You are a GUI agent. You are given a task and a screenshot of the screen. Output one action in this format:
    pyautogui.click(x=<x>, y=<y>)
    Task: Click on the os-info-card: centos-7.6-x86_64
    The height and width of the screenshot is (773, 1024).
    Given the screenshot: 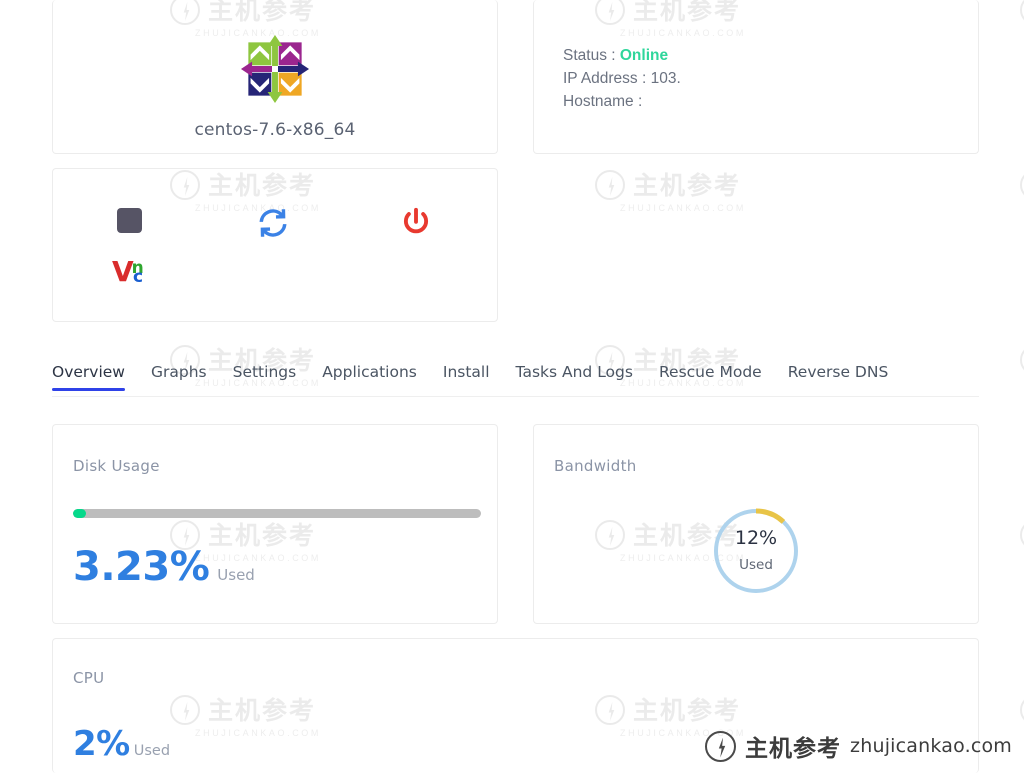 What is the action you would take?
    pyautogui.click(x=275, y=77)
    